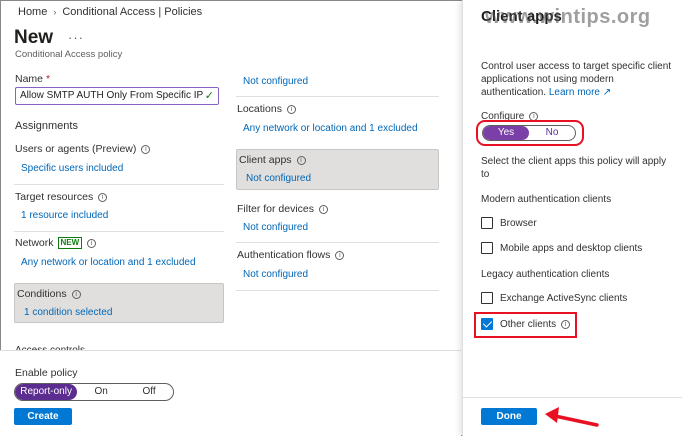 This screenshot has height=436, width=682. I want to click on filter-devices-label: Filter for devices i, so click(283, 209).